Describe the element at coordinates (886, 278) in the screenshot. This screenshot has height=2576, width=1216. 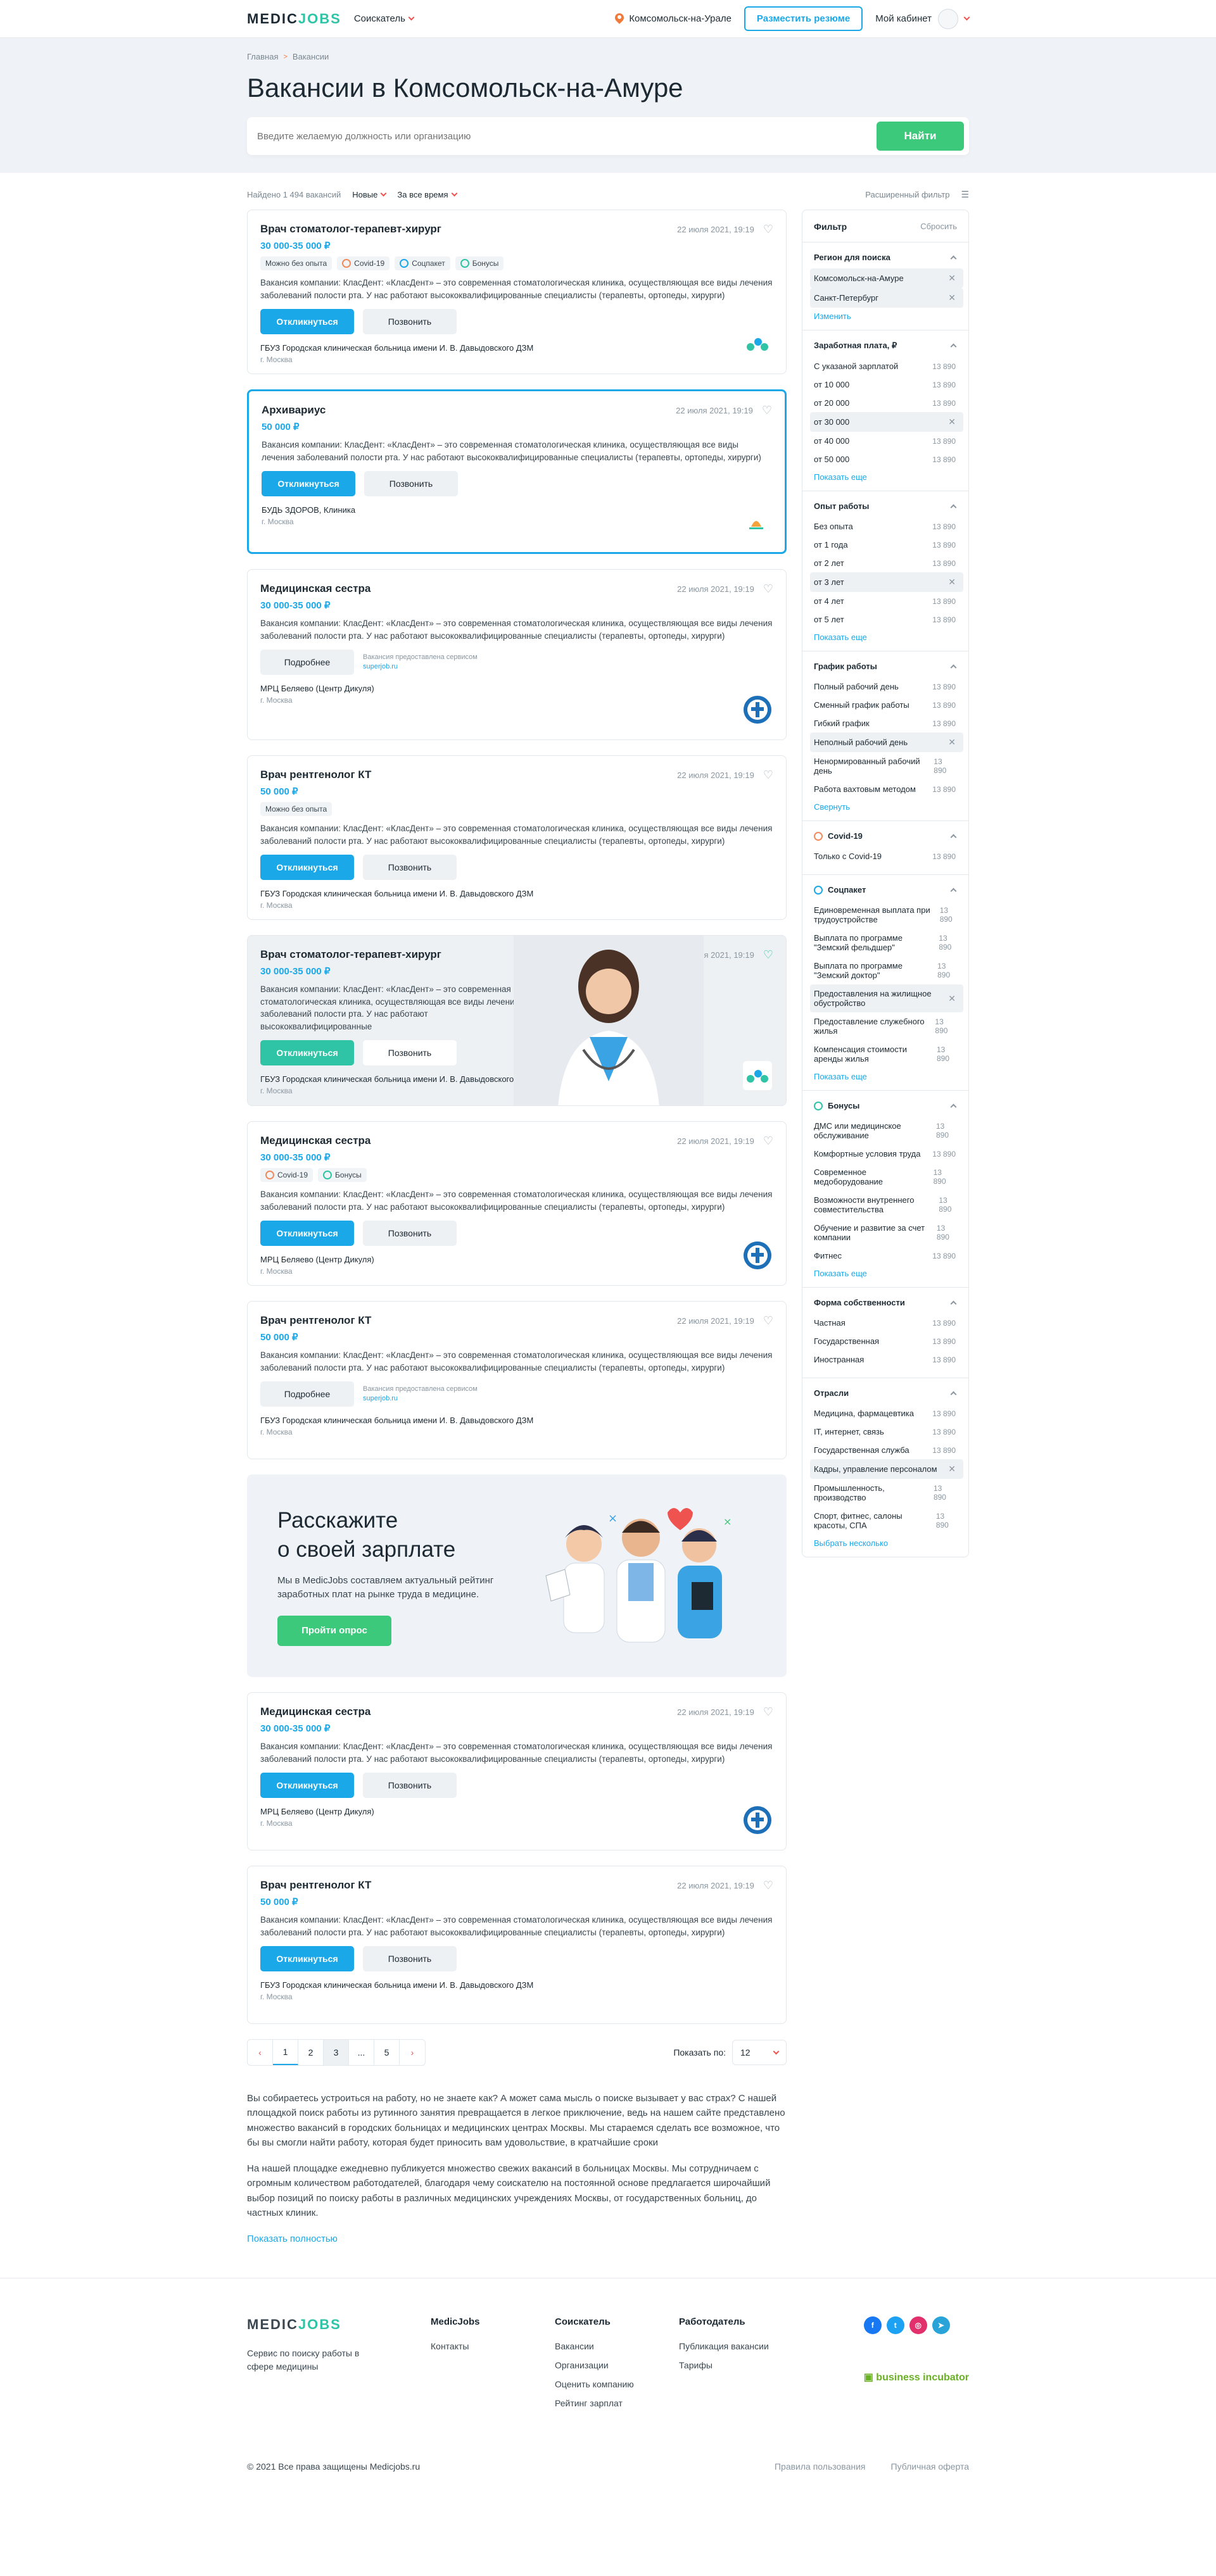
I see `filter-option: Комсомольск-на-Амуре ✕` at that location.